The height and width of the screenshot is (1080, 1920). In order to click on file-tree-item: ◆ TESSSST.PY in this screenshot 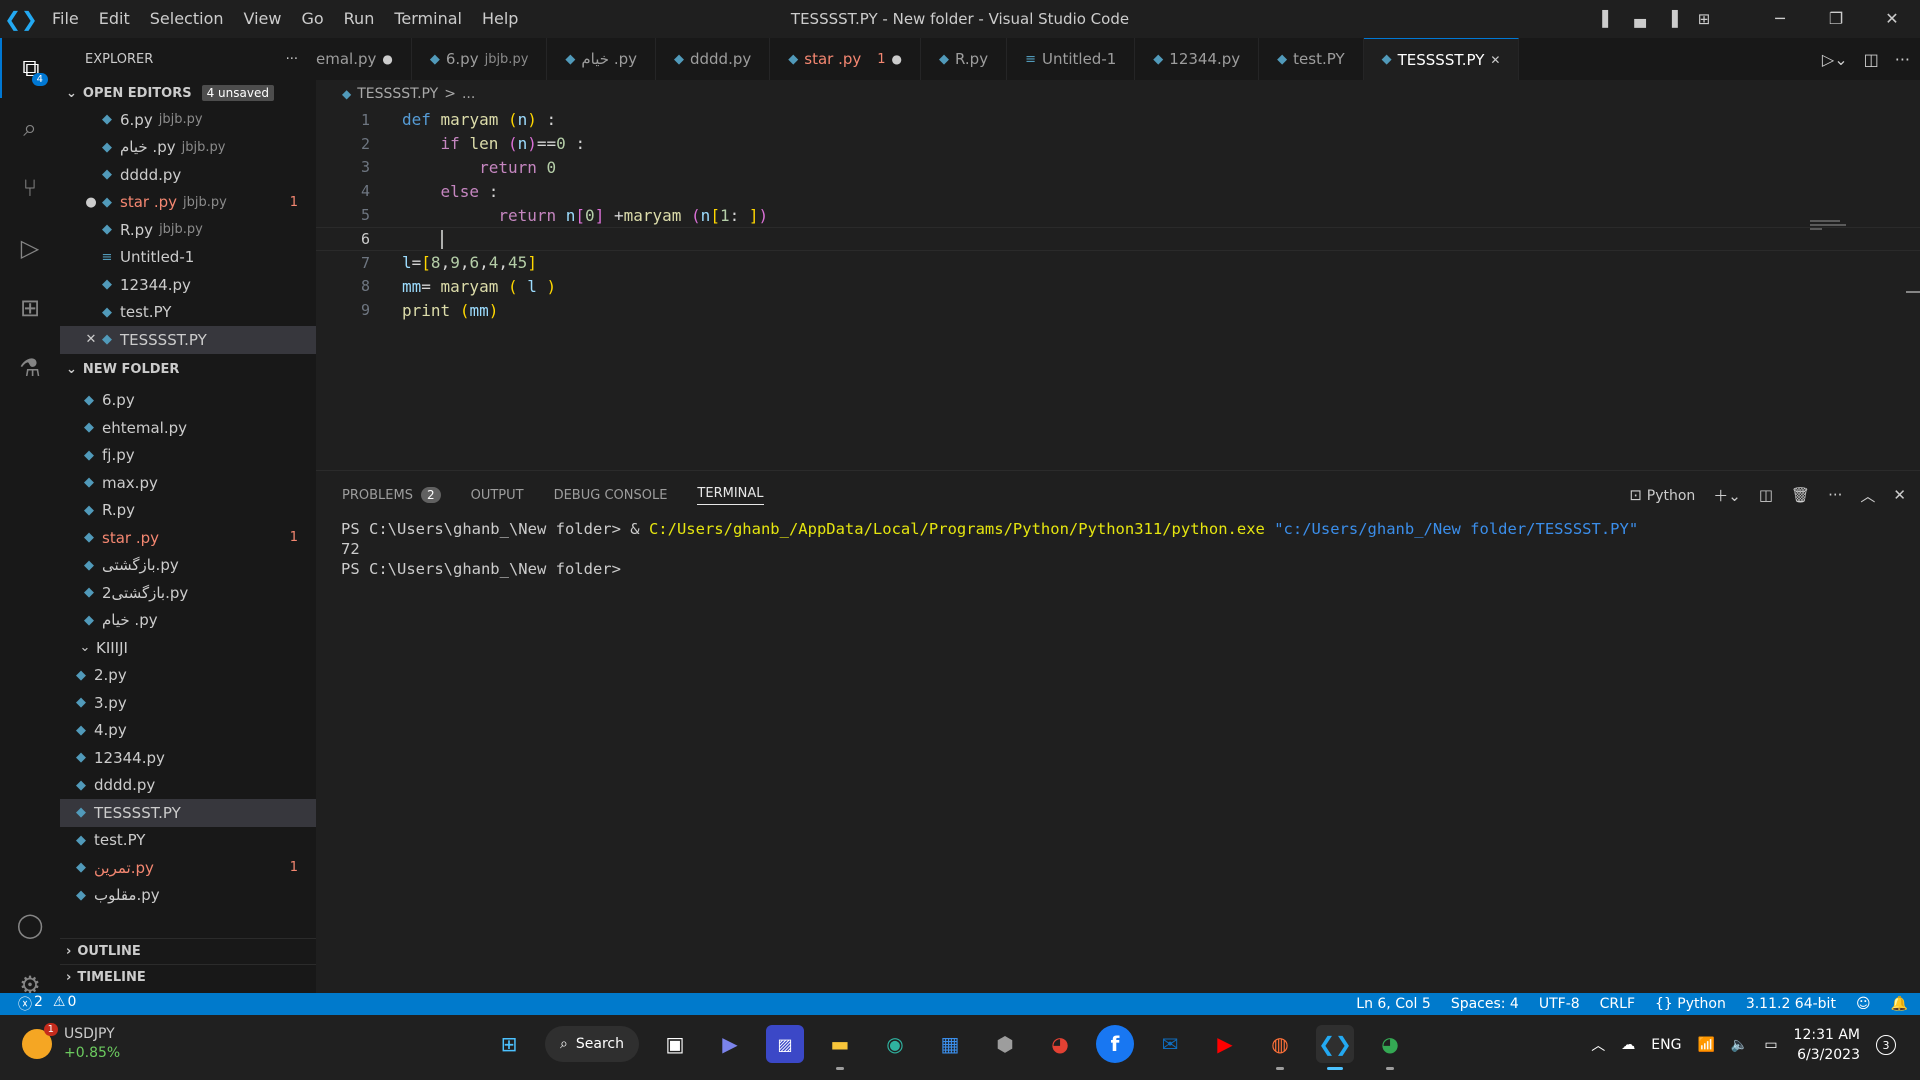, I will do `click(188, 813)`.